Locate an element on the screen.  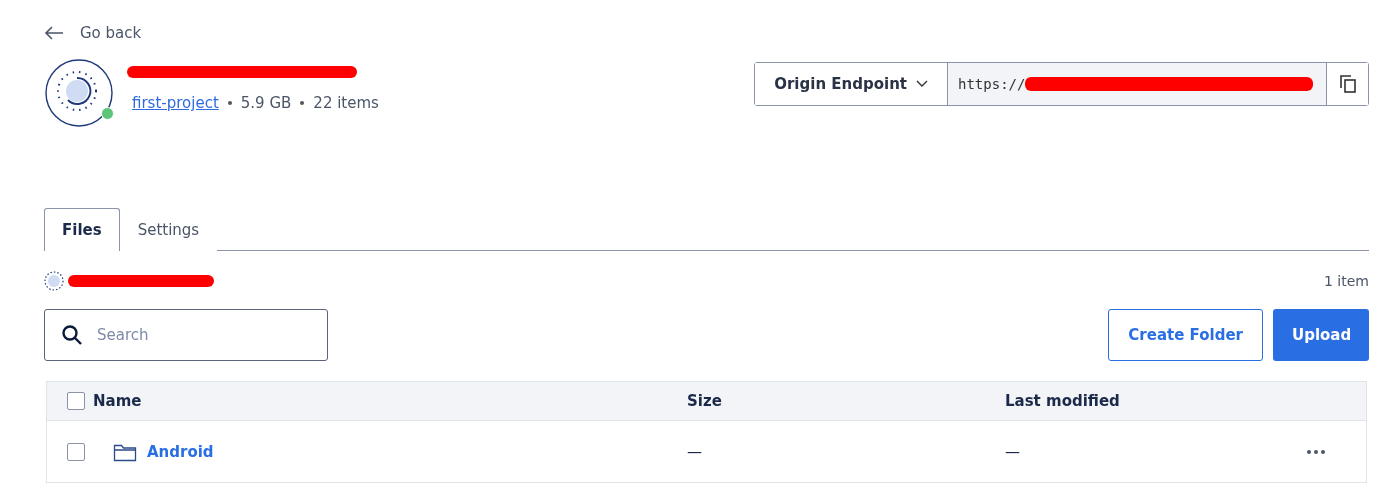
more-options-icon is located at coordinates (1316, 451).